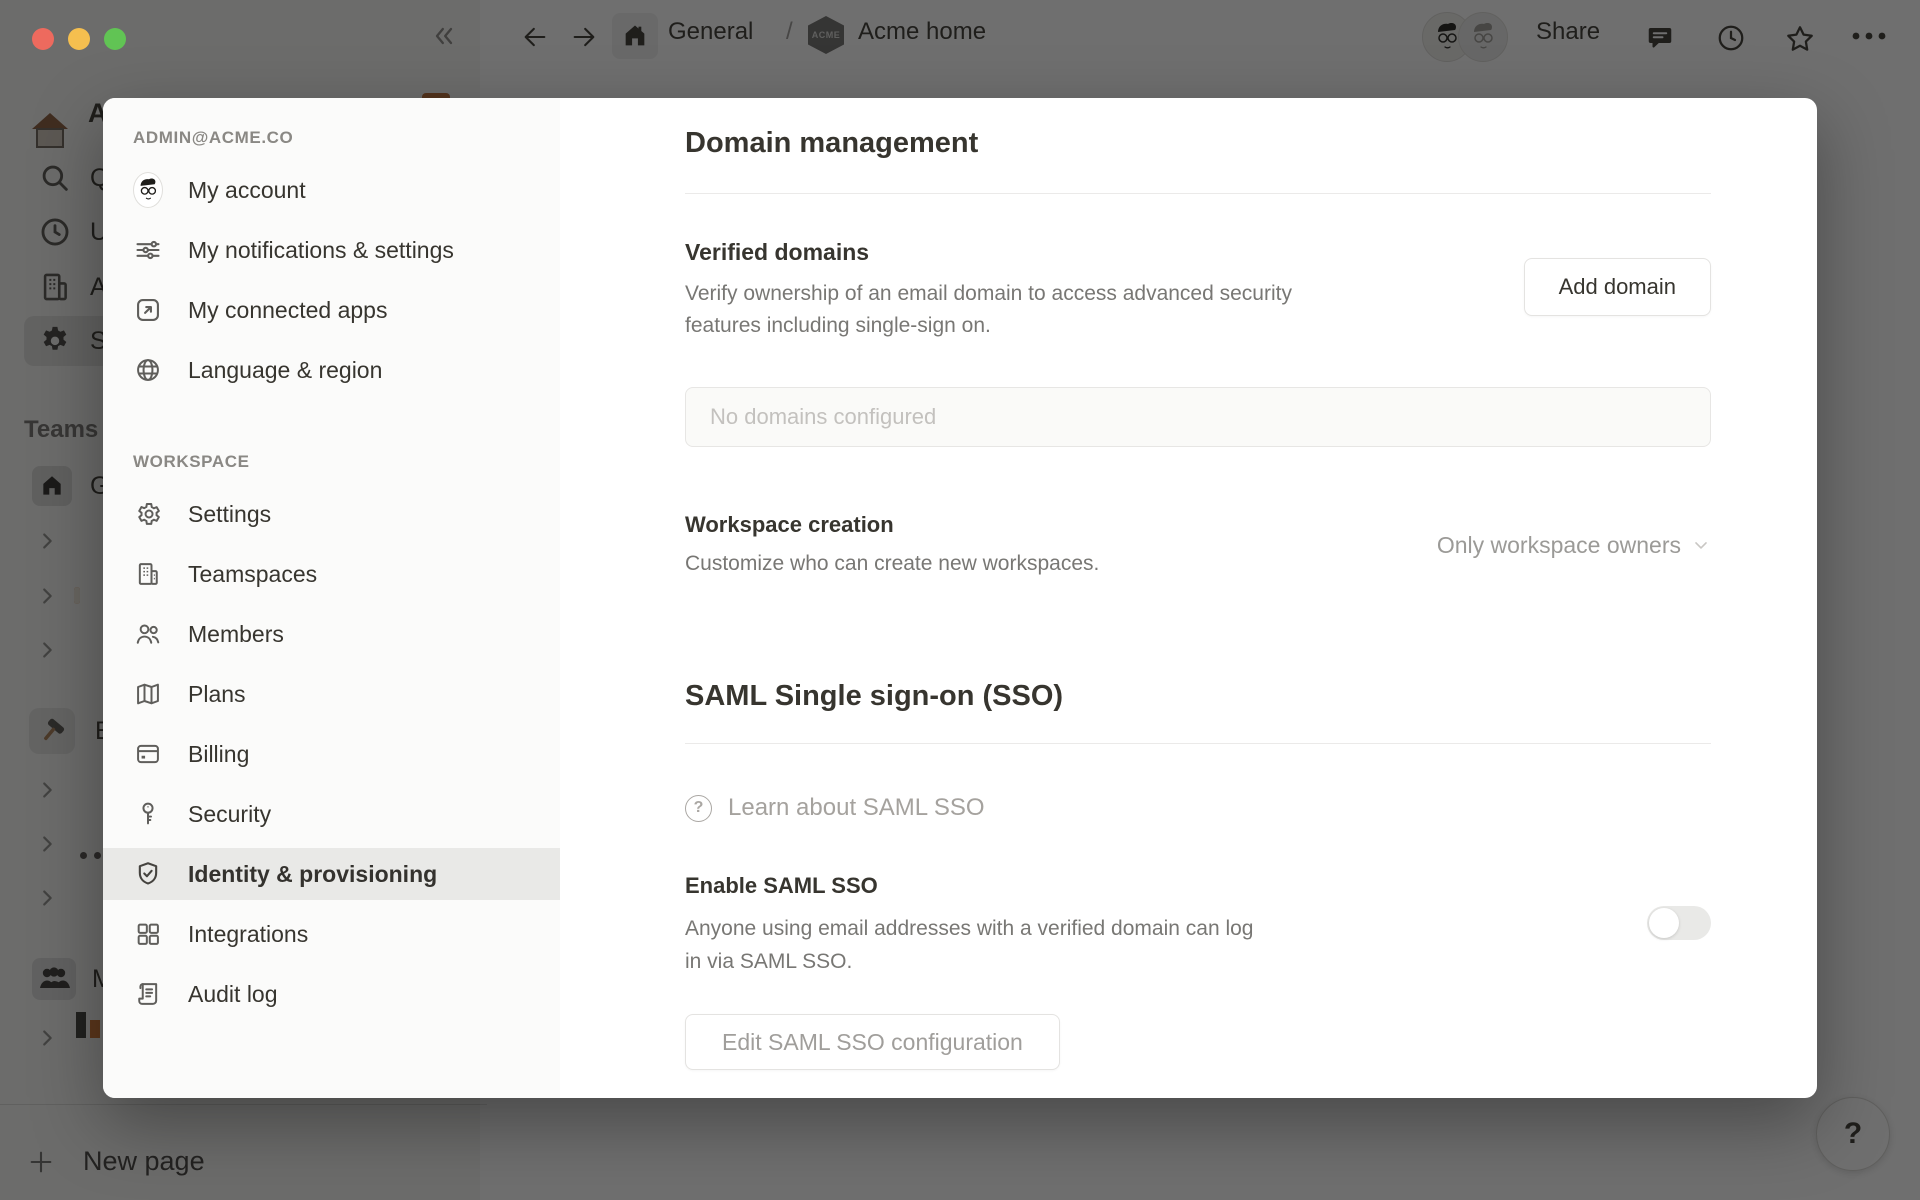 Image resolution: width=1920 pixels, height=1200 pixels. I want to click on key-icon, so click(148, 814).